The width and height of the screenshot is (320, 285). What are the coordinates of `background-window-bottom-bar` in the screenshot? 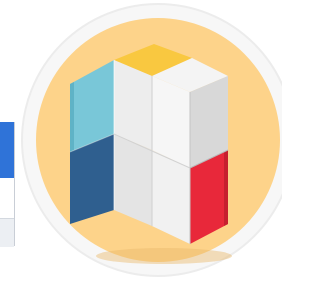 It's located at (7, 232).